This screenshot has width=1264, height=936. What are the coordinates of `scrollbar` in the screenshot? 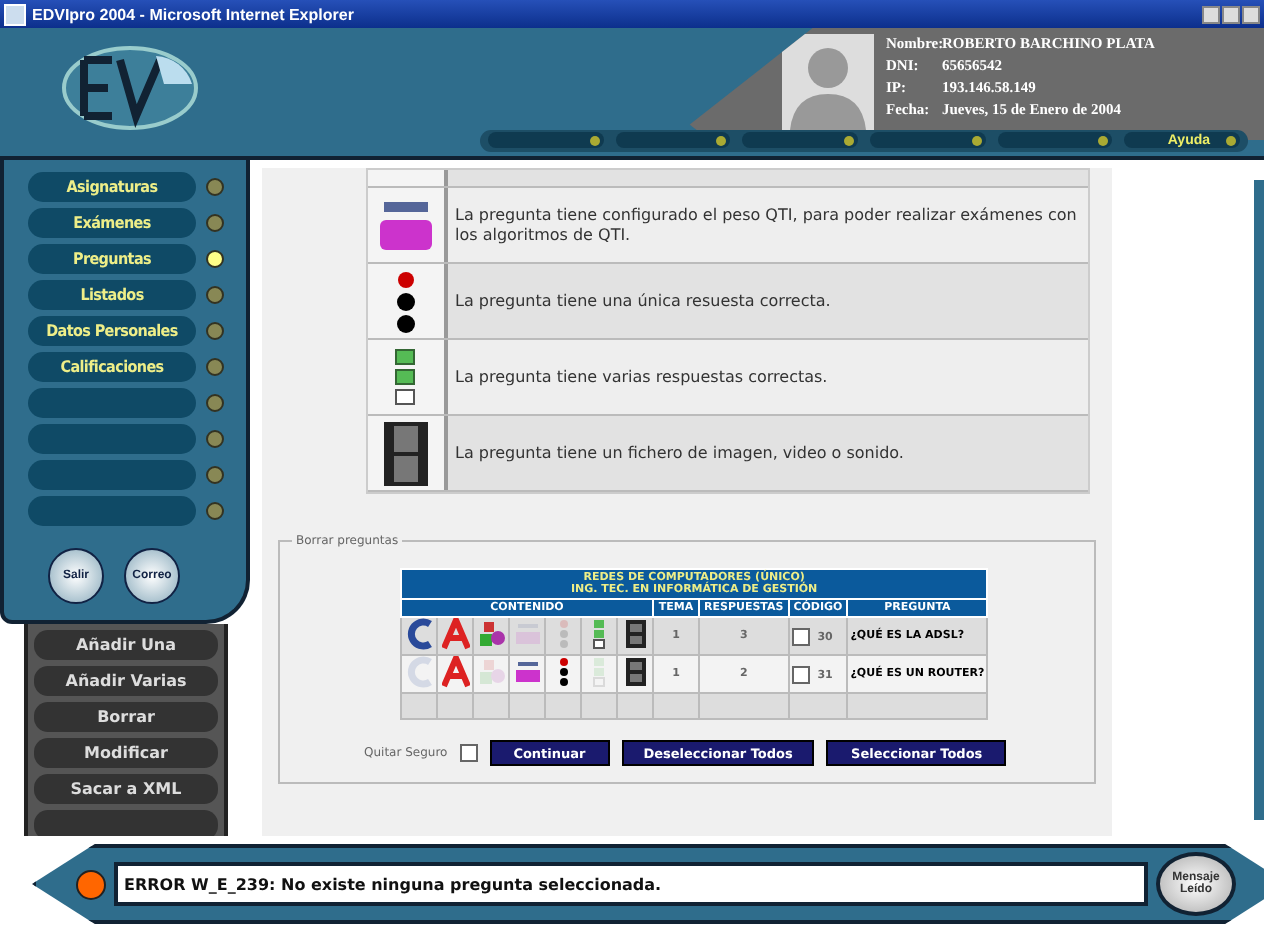 It's located at (1259, 500).